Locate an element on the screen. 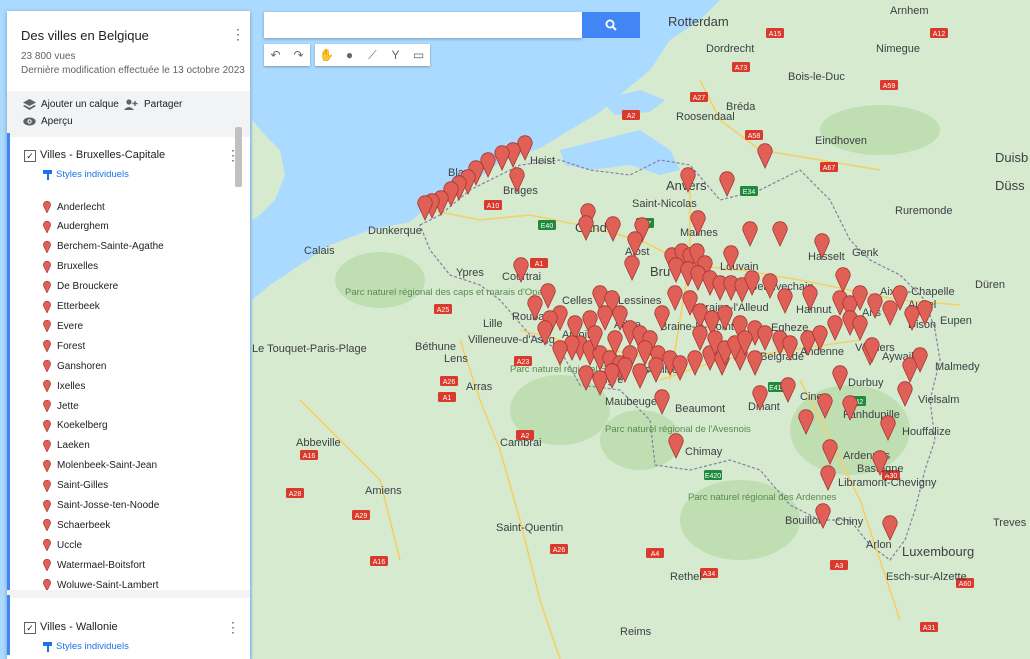  place-label: Cambrai is located at coordinates (521, 443).